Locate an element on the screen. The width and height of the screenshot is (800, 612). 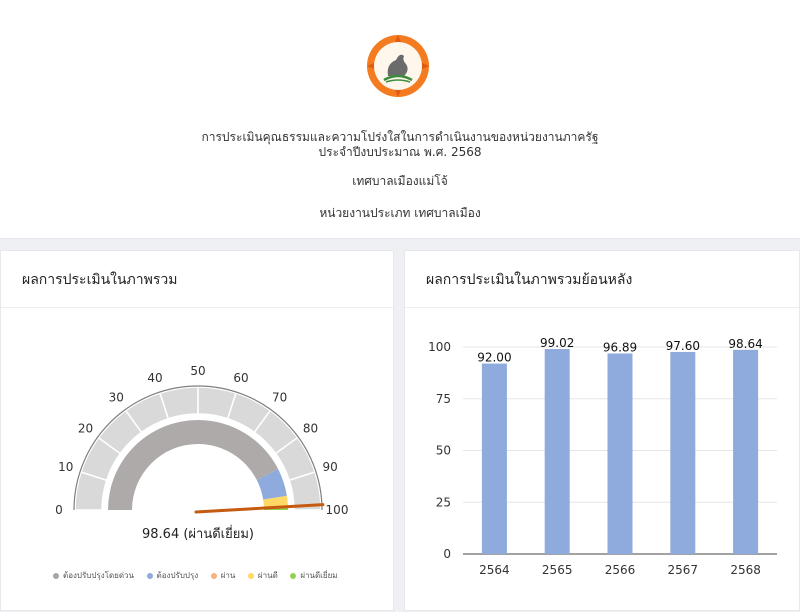
y-tick-label: 75 is located at coordinates (443, 399).